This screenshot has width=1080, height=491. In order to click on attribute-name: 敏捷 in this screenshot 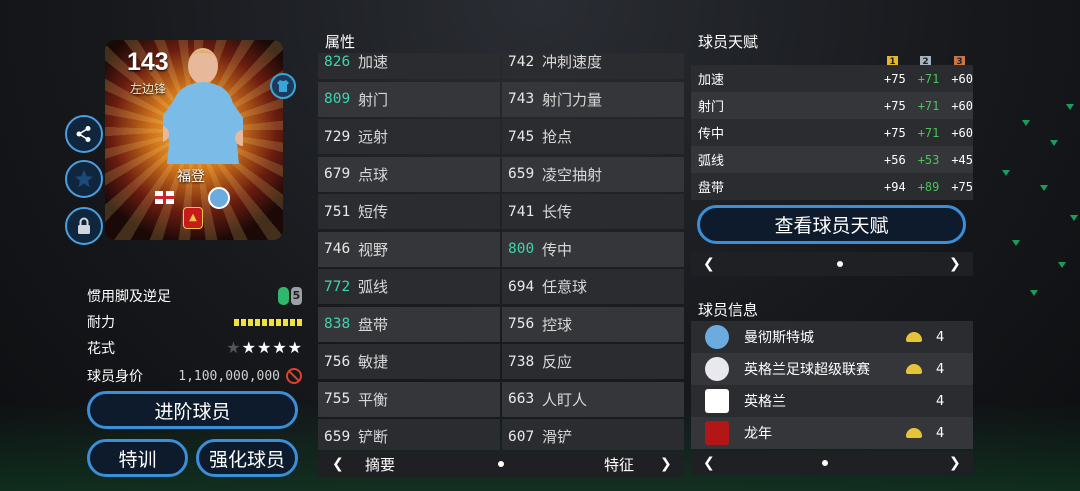, I will do `click(373, 362)`.